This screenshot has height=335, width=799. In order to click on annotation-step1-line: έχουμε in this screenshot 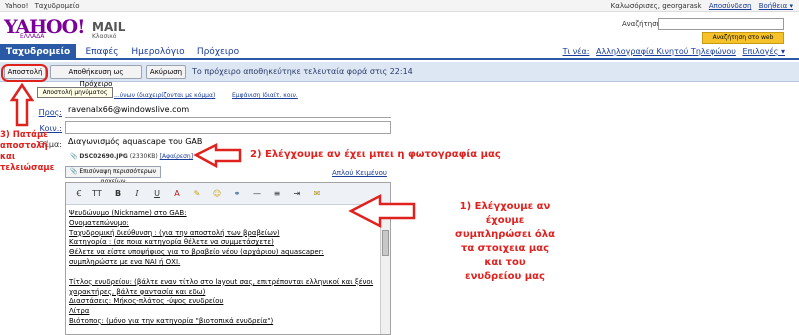, I will do `click(505, 220)`.